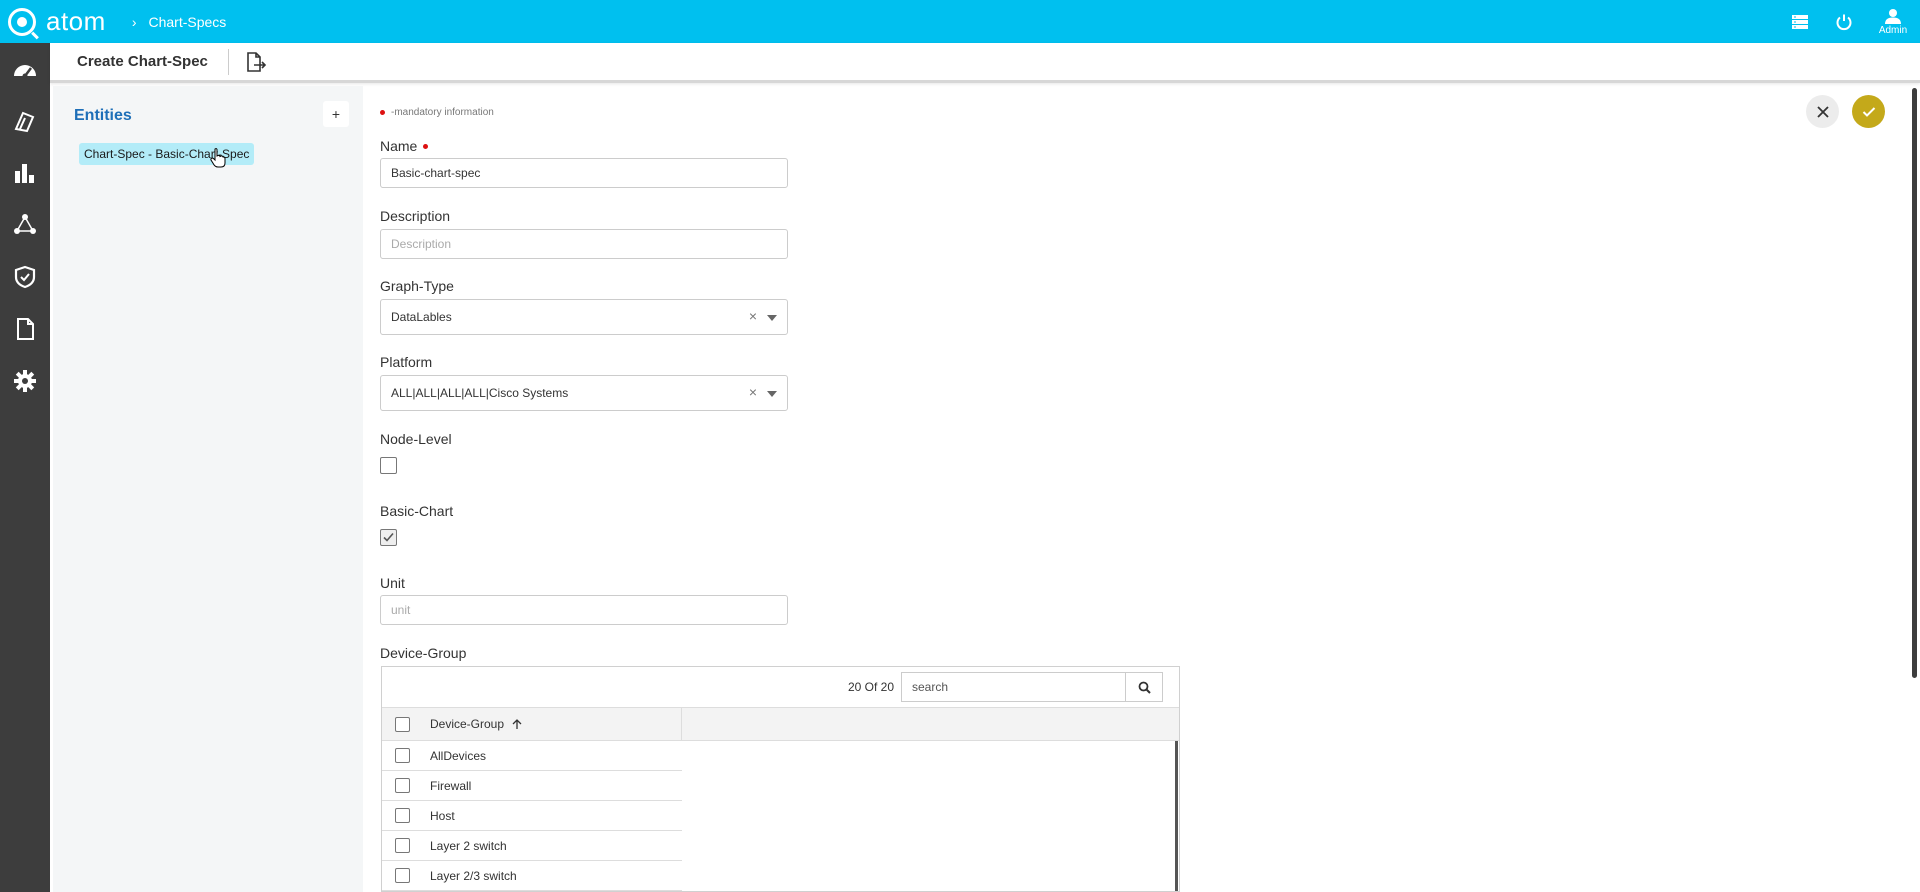  I want to click on settings-gear-icon, so click(25, 381).